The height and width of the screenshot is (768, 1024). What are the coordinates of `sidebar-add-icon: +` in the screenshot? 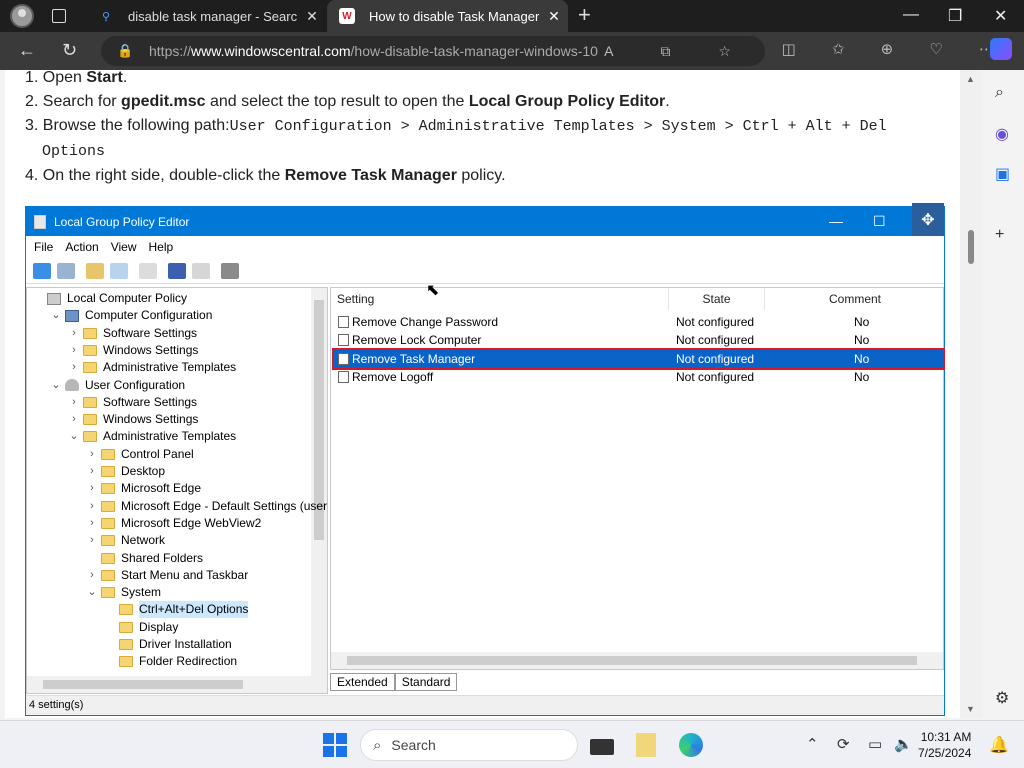 It's located at (999, 235).